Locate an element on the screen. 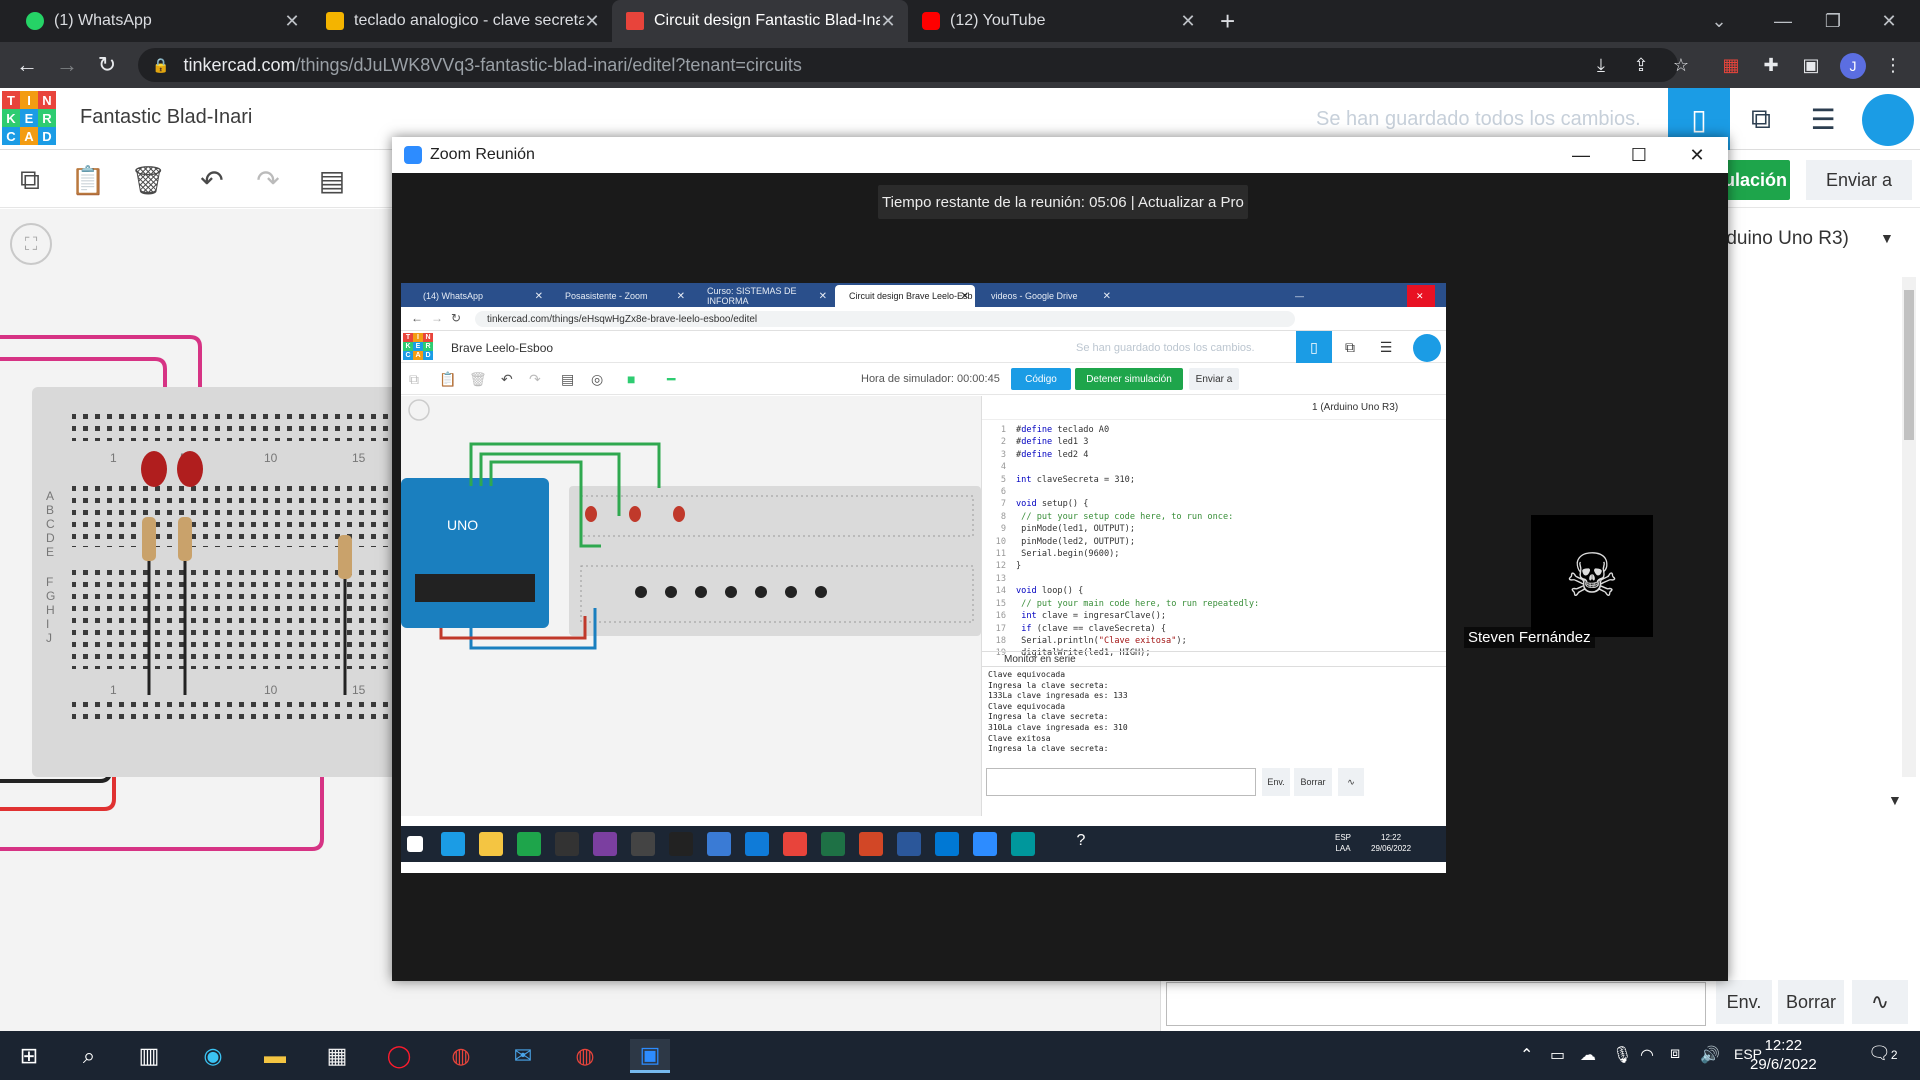 Image resolution: width=1920 pixels, height=1080 pixels. camera-icon: ⧈ is located at coordinates (1675, 1054).